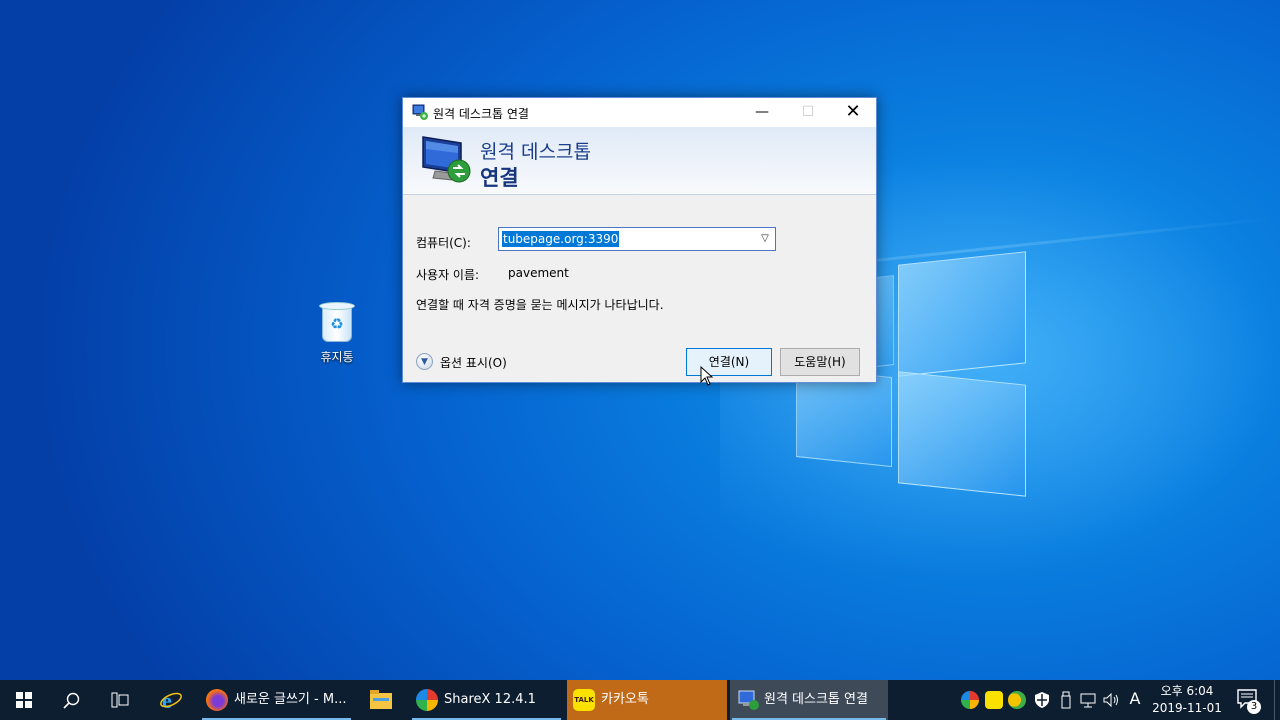  I want to click on help-button: 도움말(H), so click(820, 362).